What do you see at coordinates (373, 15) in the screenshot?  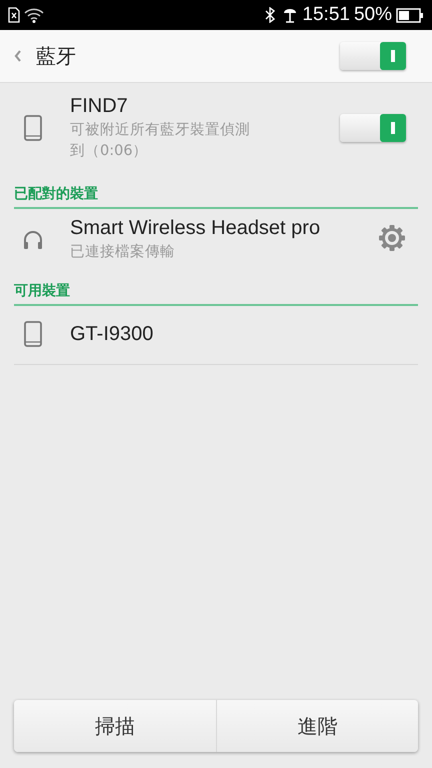 I see `battery-percent: 50%` at bounding box center [373, 15].